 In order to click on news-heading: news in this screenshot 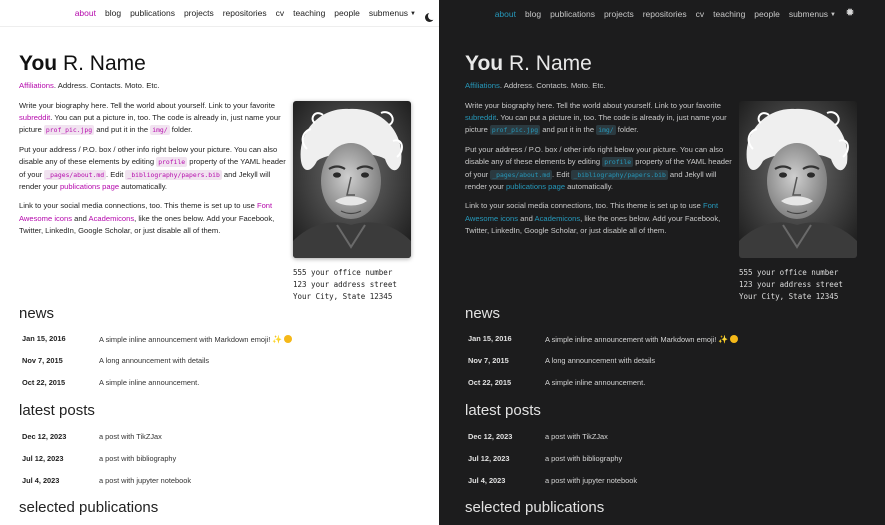, I will do `click(483, 313)`.